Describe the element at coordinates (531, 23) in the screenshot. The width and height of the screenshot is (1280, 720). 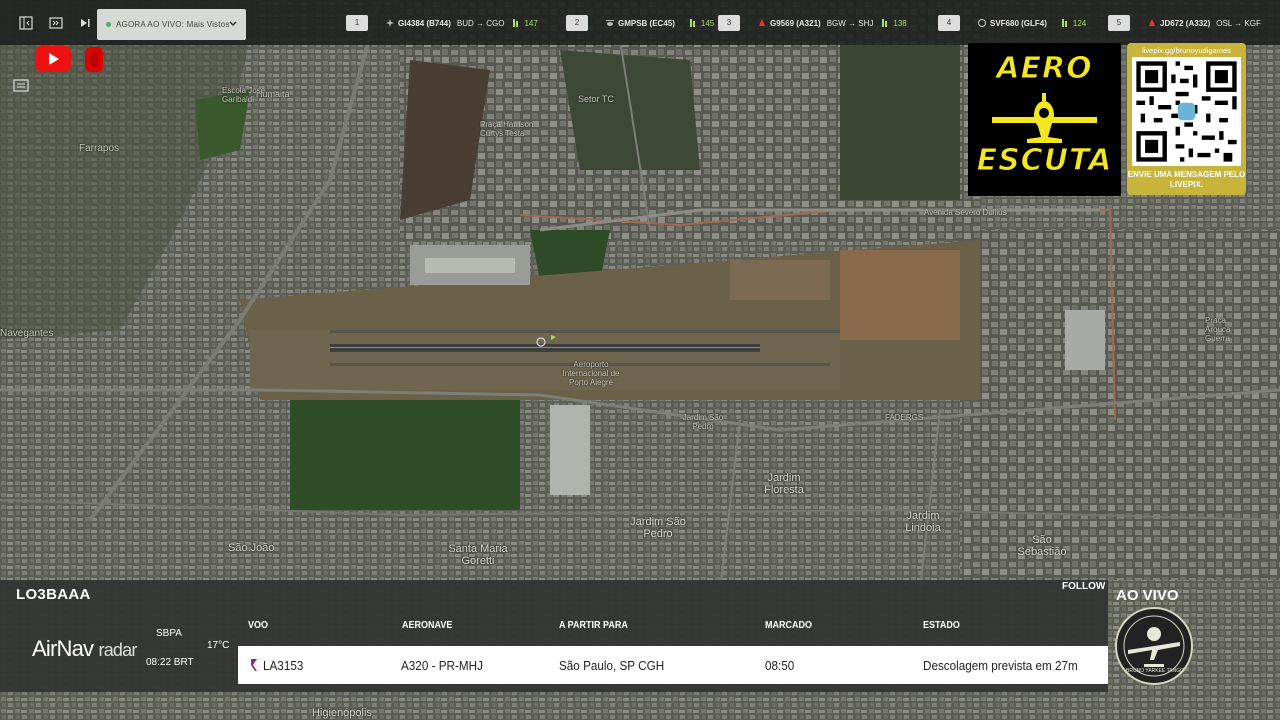
I see `ticker-count: 147` at that location.